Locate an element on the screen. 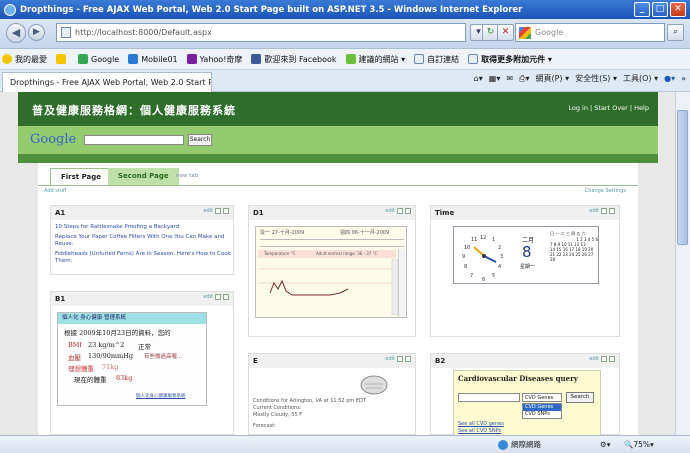  svg-text: 7 is located at coordinates (471, 276).